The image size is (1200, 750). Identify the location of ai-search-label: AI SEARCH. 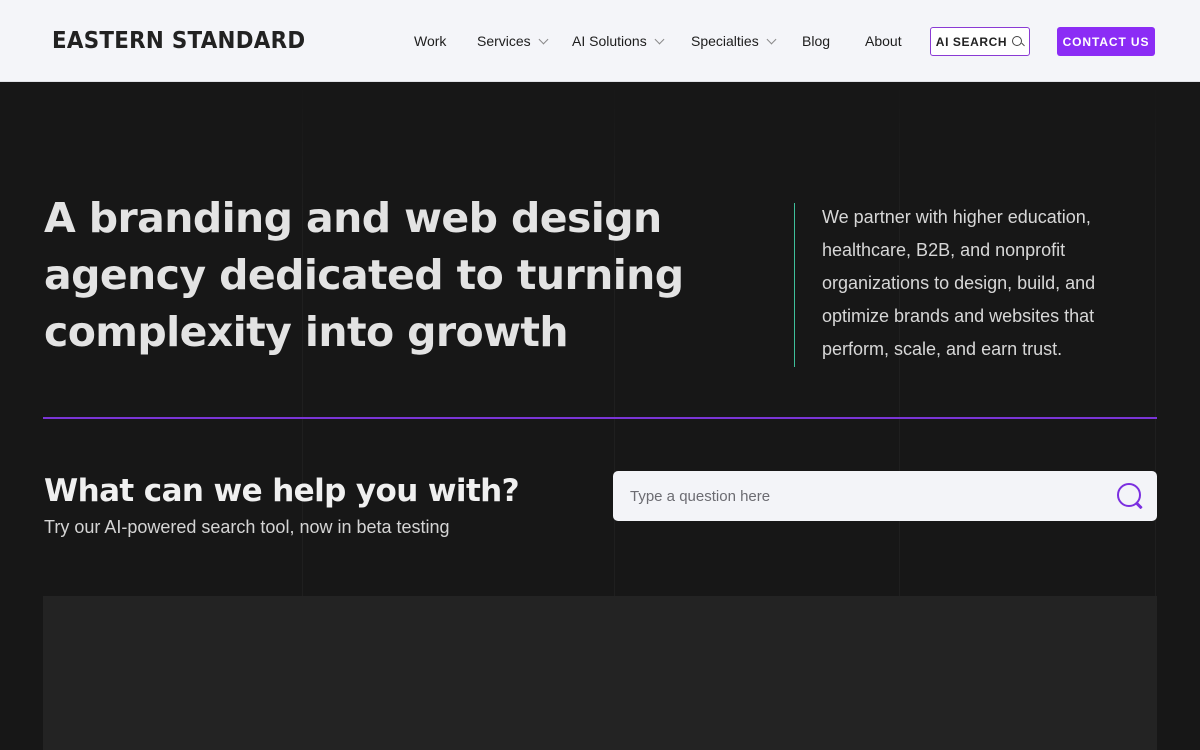
(971, 41).